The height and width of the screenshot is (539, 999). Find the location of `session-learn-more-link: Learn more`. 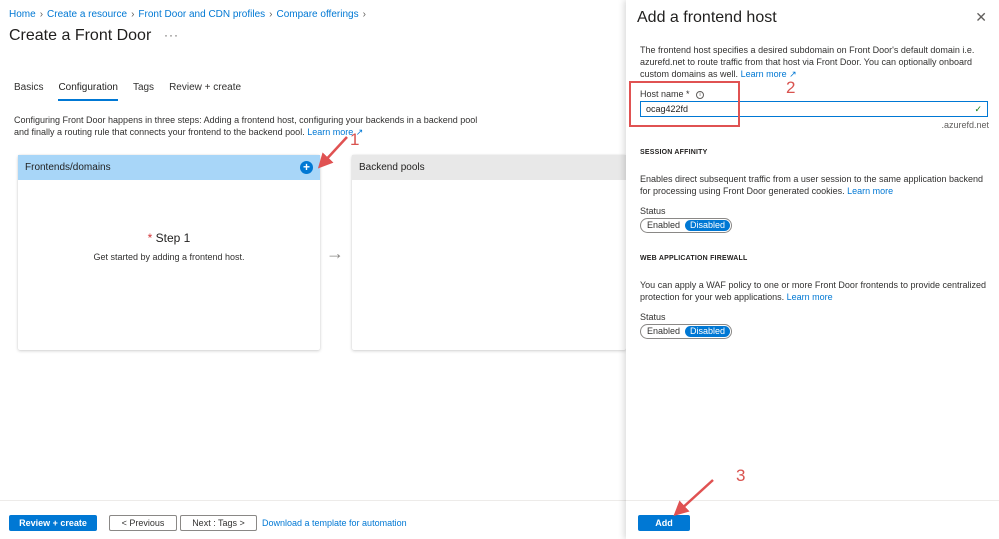

session-learn-more-link: Learn more is located at coordinates (870, 191).